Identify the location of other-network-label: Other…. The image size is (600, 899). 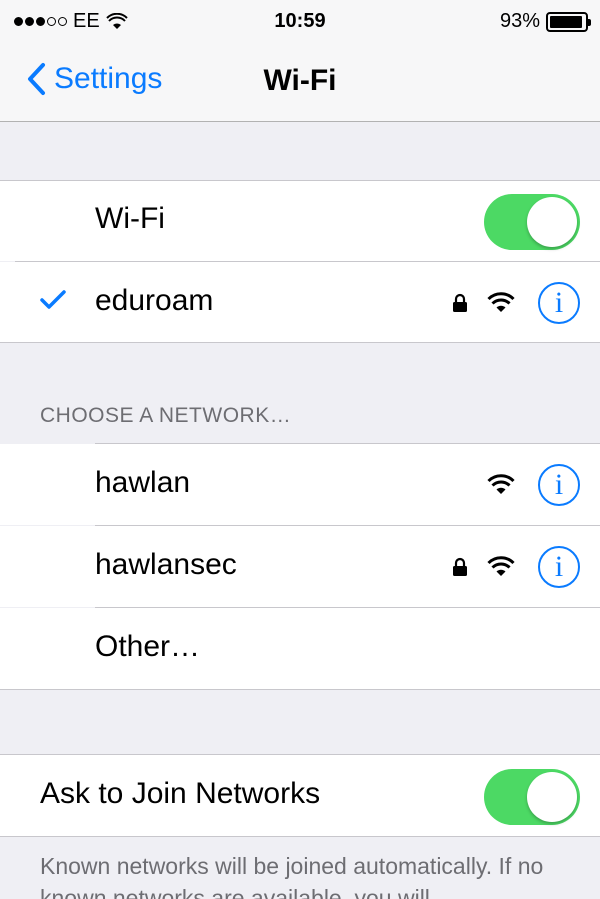
(148, 646).